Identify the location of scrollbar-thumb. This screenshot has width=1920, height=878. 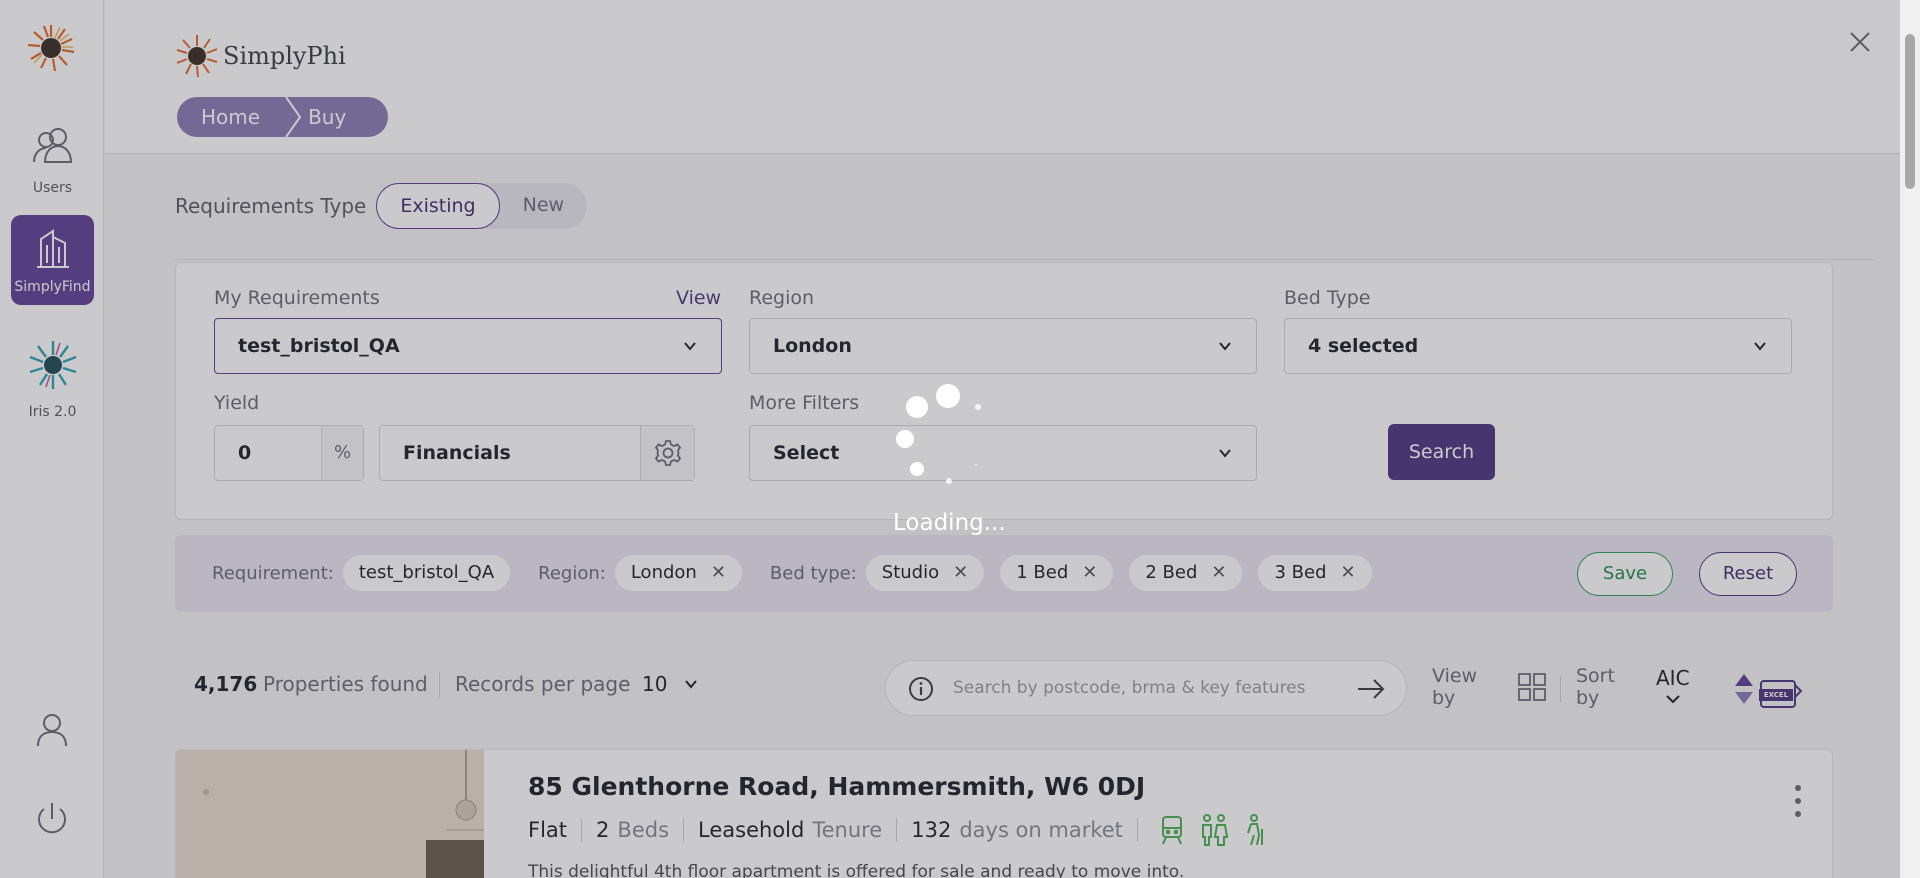
(1910, 111).